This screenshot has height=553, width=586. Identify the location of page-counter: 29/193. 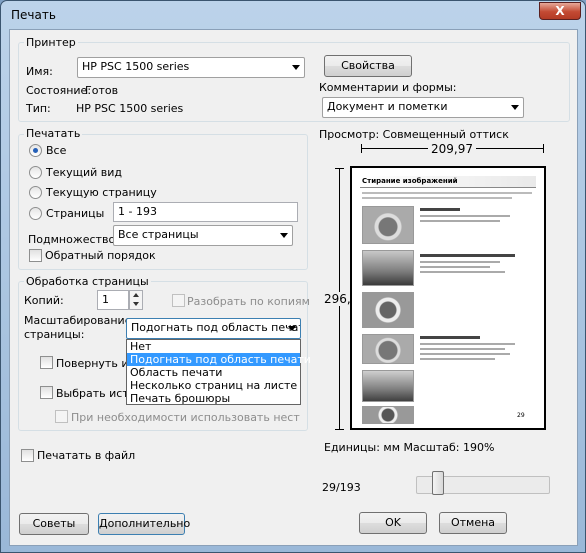
(341, 487).